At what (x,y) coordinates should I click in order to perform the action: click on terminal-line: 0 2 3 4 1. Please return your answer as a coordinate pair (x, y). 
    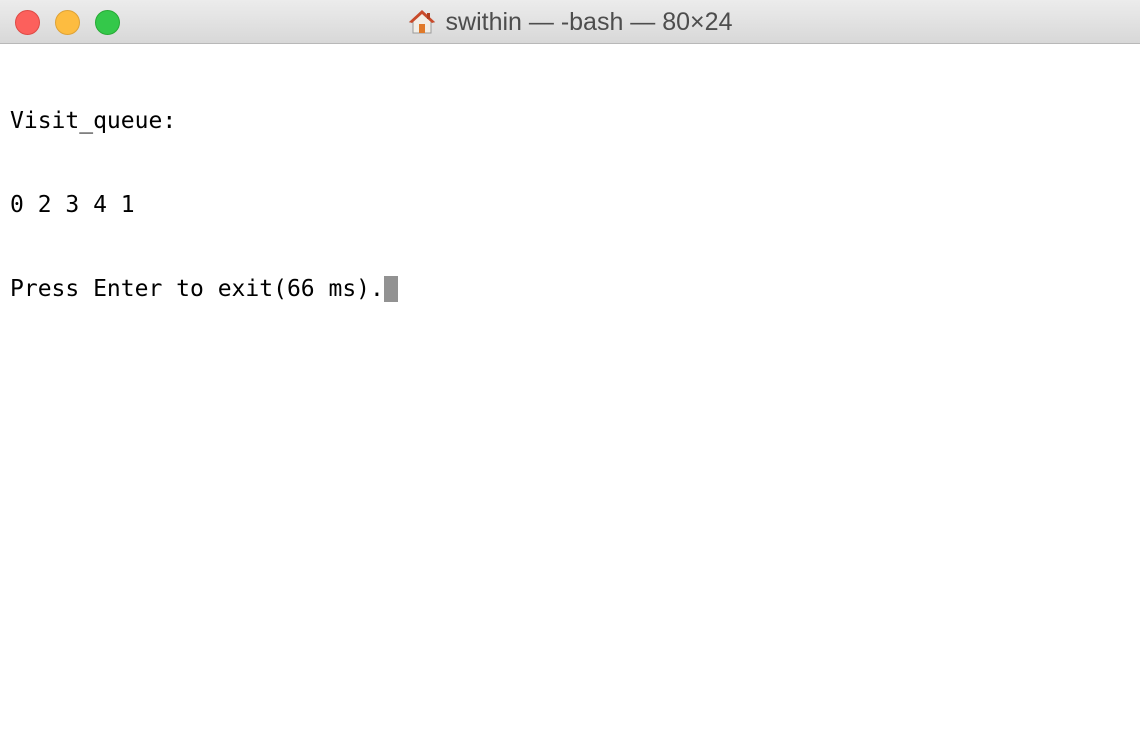
    Looking at the image, I should click on (72, 205).